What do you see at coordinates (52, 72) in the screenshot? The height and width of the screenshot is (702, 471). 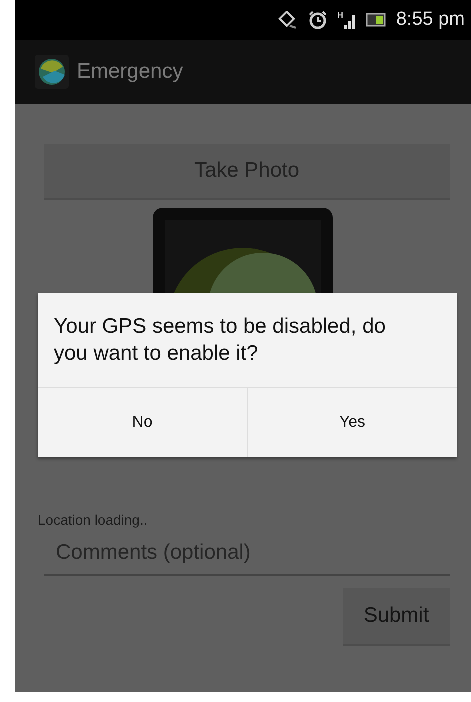 I see `app-icon` at bounding box center [52, 72].